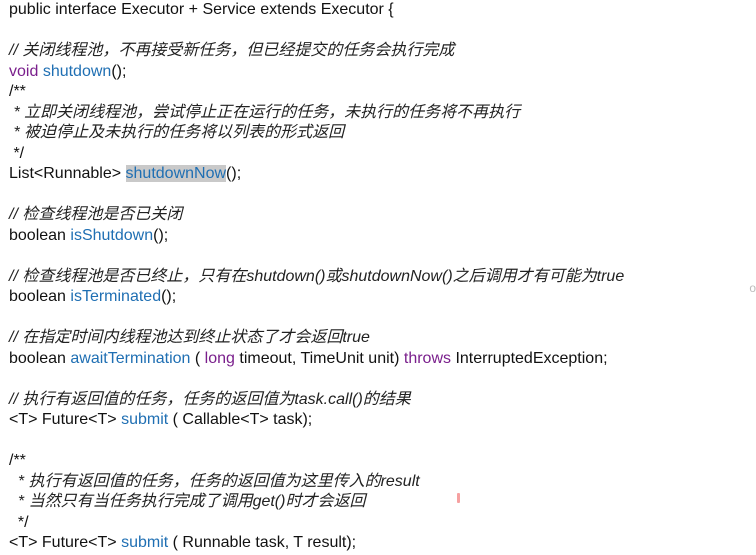 This screenshot has width=756, height=555. What do you see at coordinates (219, 358) in the screenshot?
I see `keyword-long: long` at bounding box center [219, 358].